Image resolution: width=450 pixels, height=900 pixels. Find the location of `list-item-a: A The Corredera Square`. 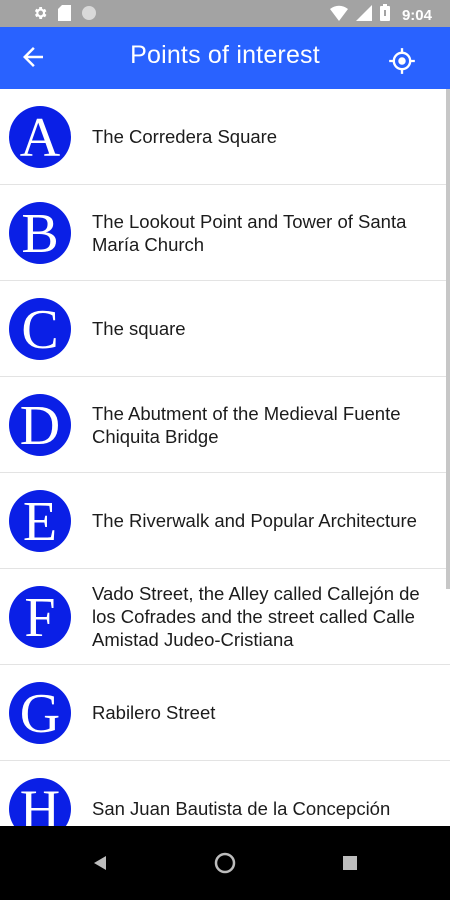

list-item-a: A The Corredera Square is located at coordinates (225, 137).